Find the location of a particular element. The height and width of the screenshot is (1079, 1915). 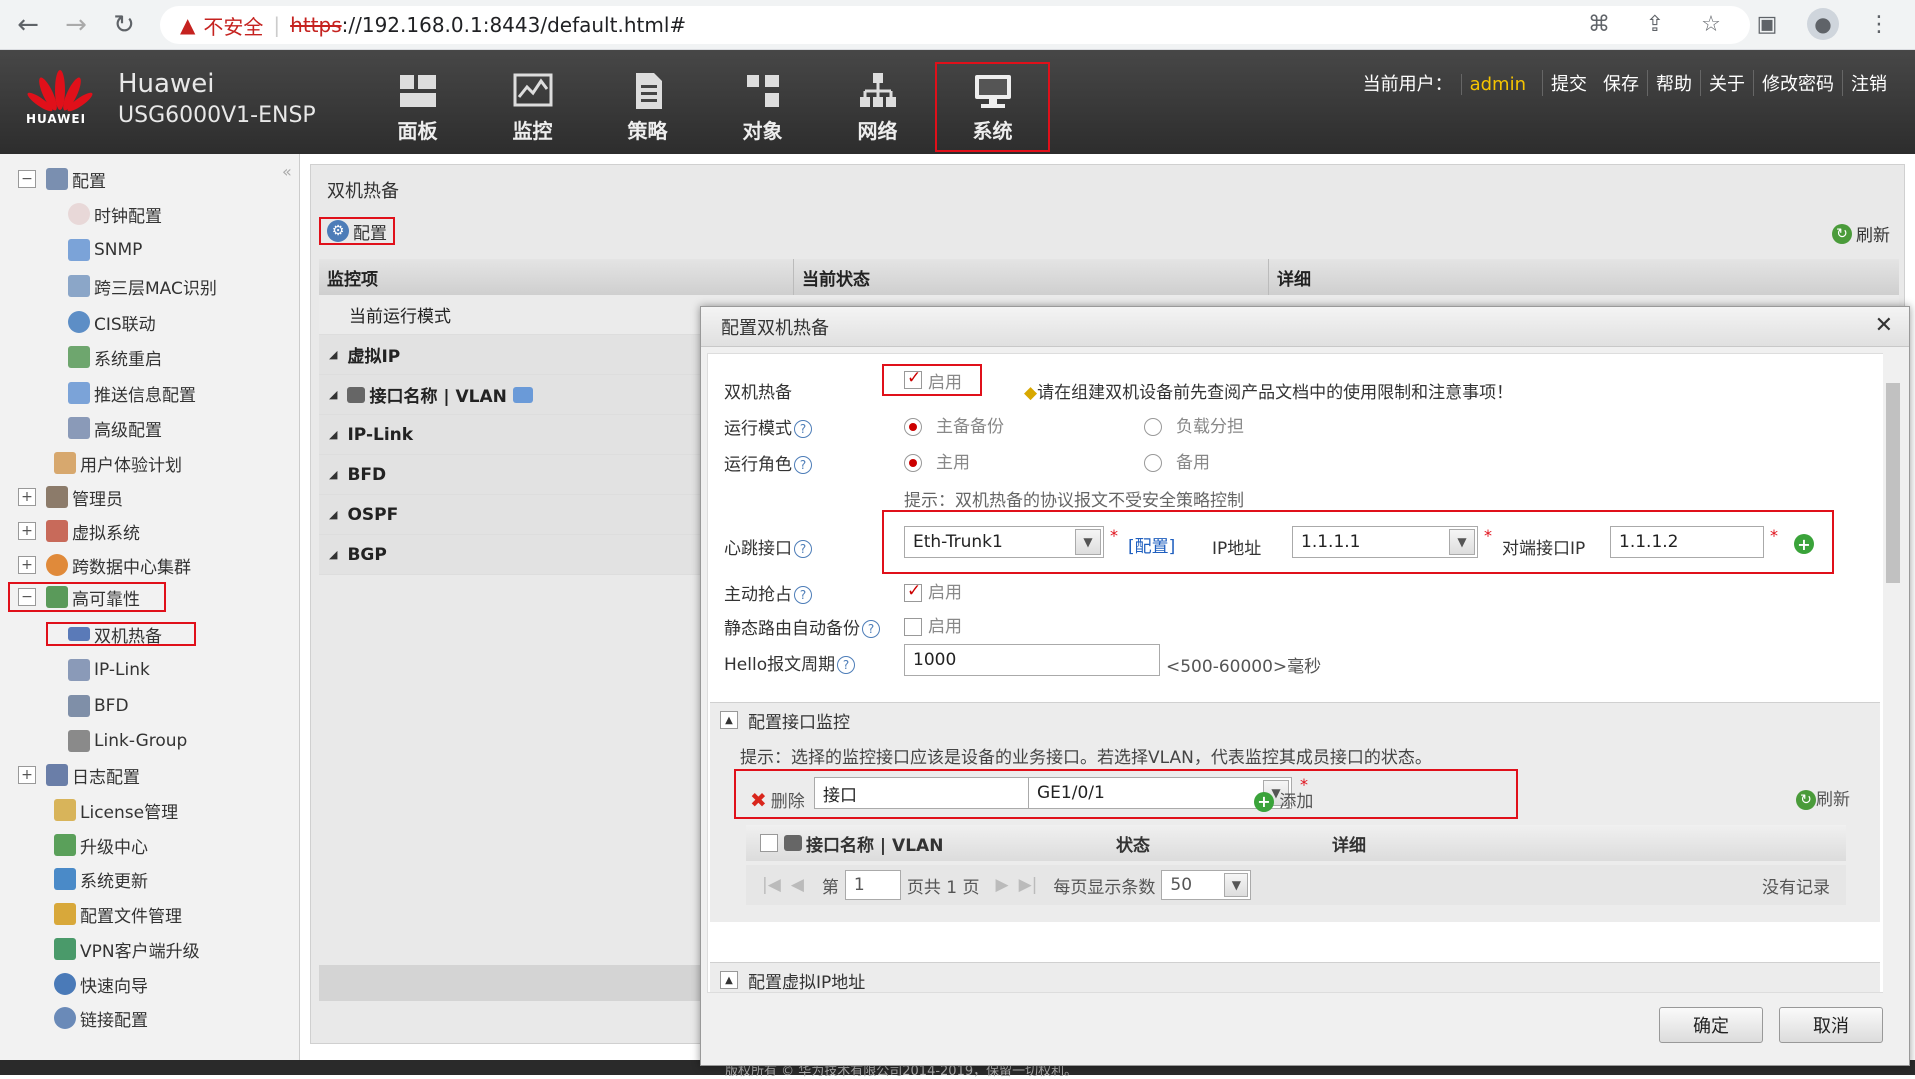

prev-page-icon: ◀ is located at coordinates (797, 885).